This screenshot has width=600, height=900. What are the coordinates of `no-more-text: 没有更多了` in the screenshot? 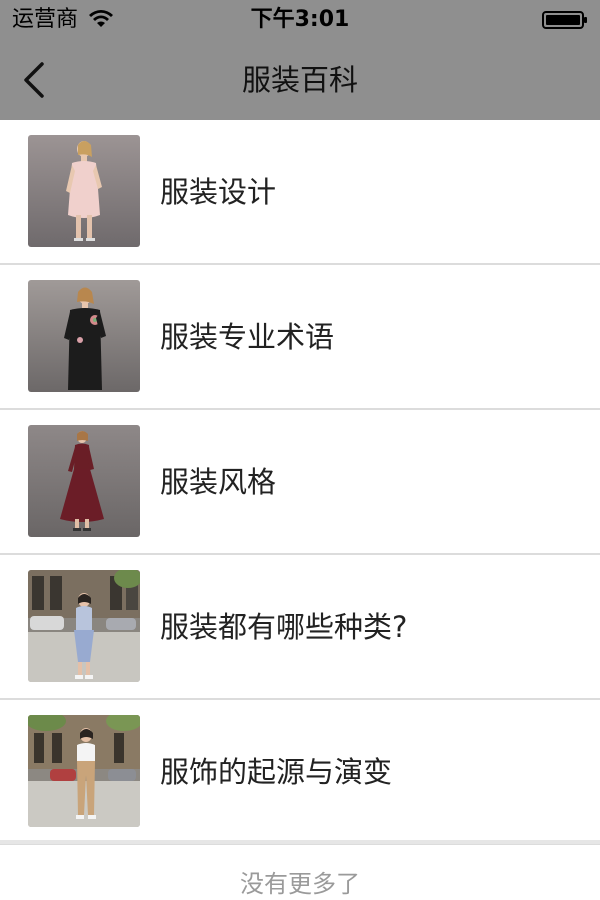 It's located at (300, 884).